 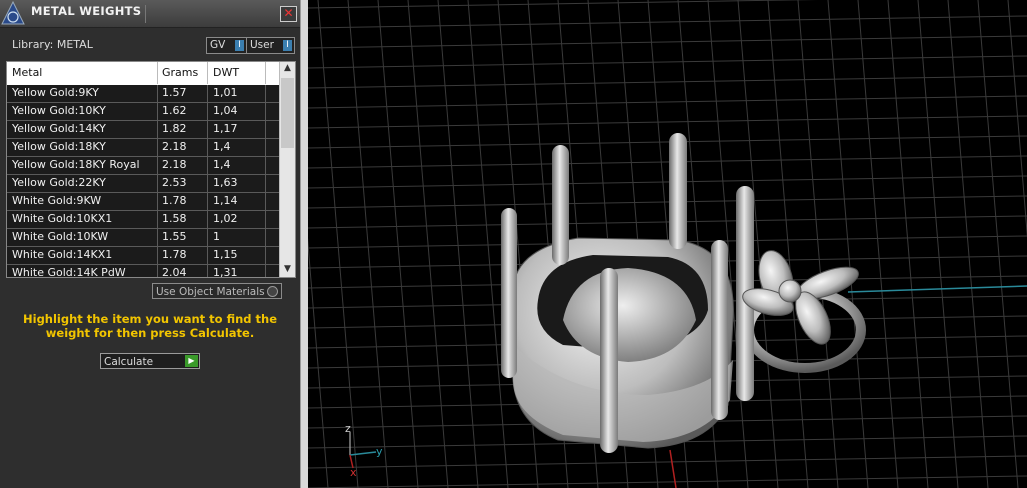 I want to click on column-header-dwt: DWT, so click(x=226, y=72).